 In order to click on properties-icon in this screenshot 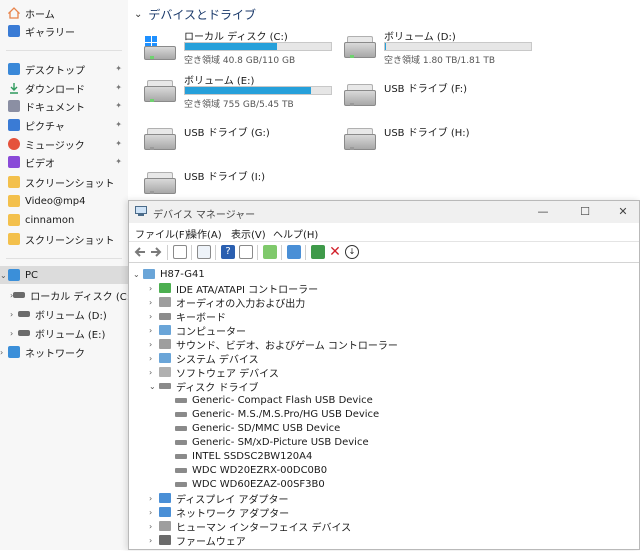, I will do `click(204, 252)`.